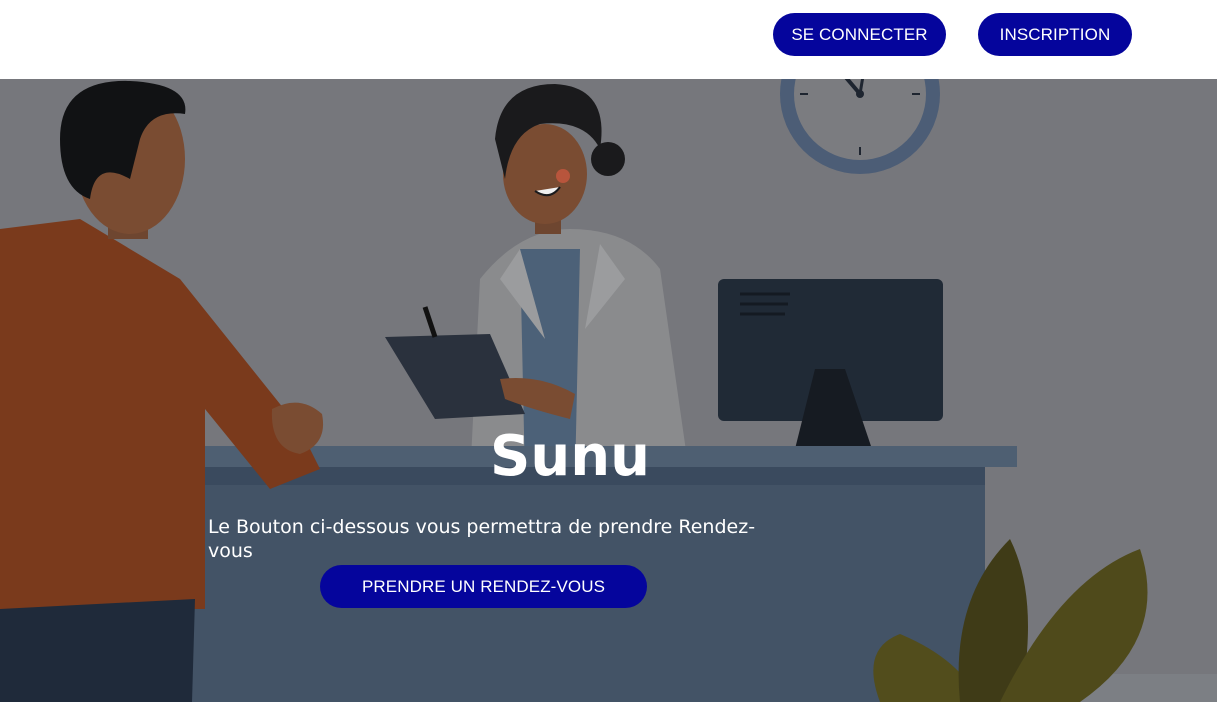 The image size is (1217, 702). I want to click on top-navbar: SE CONNECTER INSCRIPTION, so click(608, 39).